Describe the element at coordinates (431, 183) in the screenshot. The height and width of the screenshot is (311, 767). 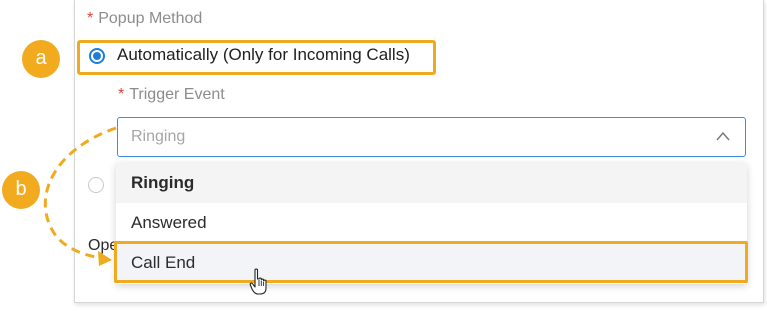
I see `dropdown-option-ringing: Ringing` at that location.